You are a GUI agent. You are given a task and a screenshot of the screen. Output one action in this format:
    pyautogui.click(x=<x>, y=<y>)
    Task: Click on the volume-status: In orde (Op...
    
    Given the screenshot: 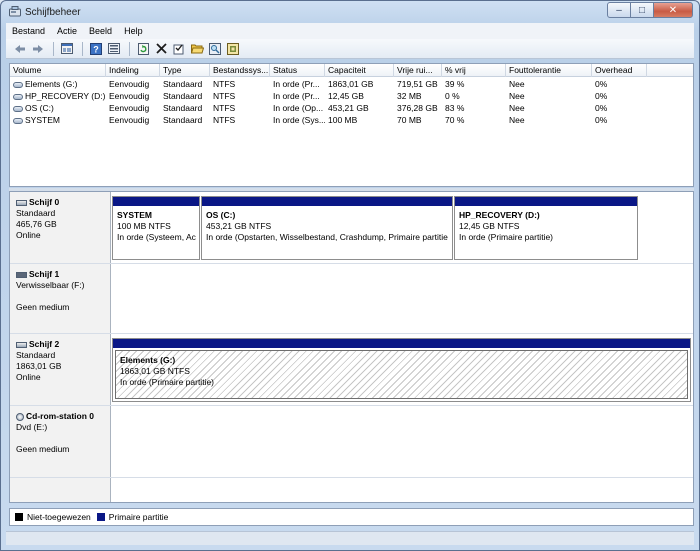 What is the action you would take?
    pyautogui.click(x=298, y=108)
    